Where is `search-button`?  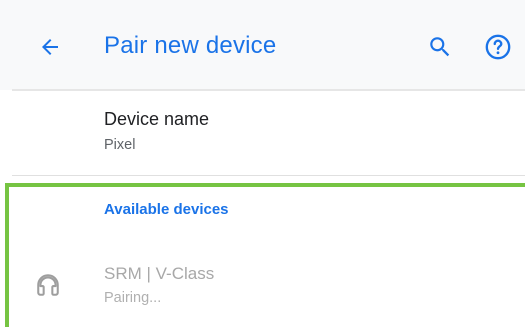
search-button is located at coordinates (440, 47).